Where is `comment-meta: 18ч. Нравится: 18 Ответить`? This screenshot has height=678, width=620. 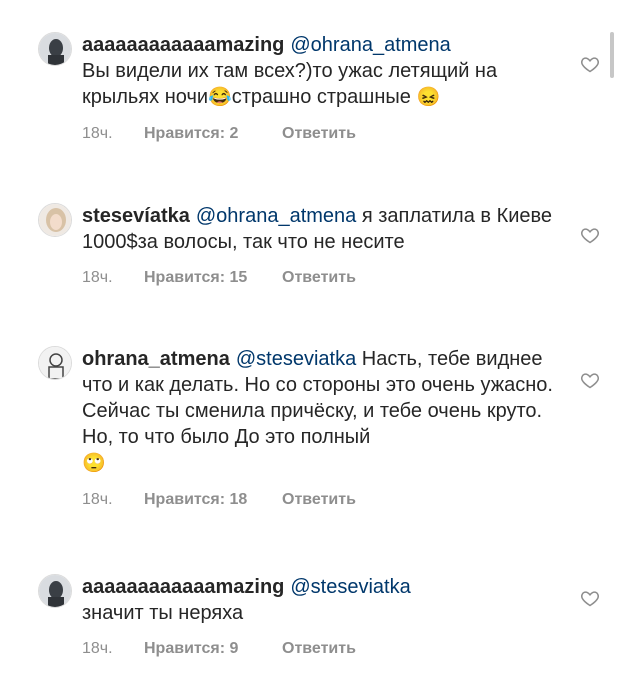
comment-meta: 18ч. Нравится: 18 Ответить is located at coordinates (325, 500).